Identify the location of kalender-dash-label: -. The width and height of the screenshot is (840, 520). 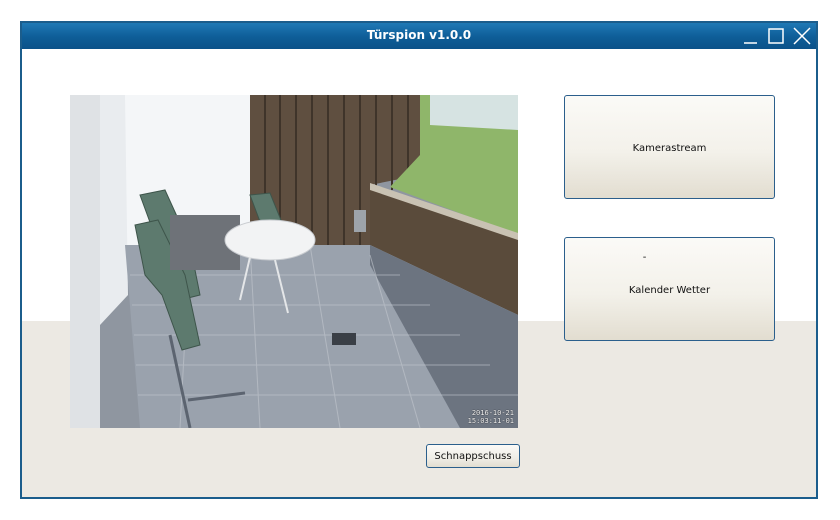
(644, 257).